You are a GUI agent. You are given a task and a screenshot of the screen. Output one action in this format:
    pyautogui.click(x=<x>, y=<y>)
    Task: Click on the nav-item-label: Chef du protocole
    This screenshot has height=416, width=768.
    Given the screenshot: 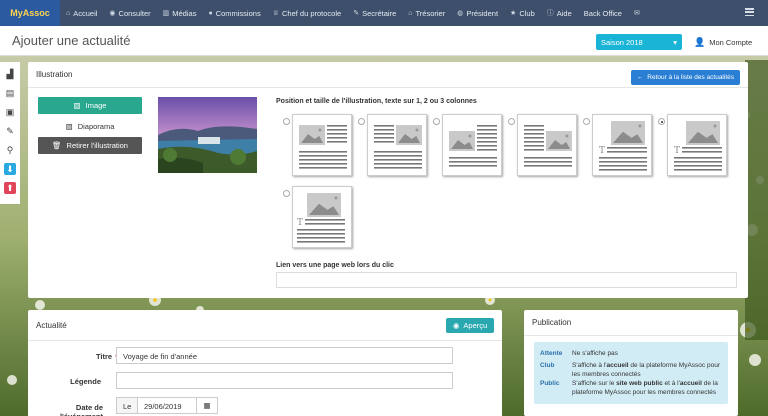 What is the action you would take?
    pyautogui.click(x=311, y=13)
    